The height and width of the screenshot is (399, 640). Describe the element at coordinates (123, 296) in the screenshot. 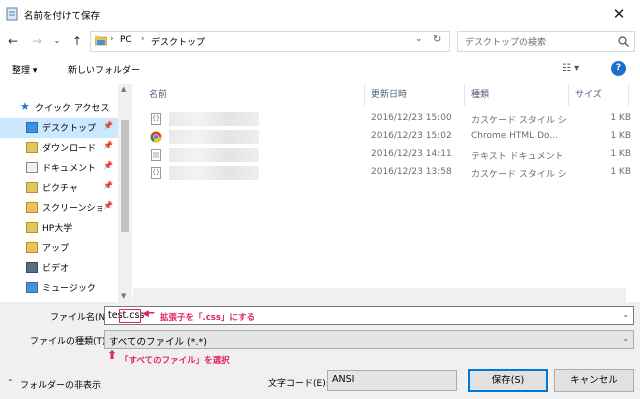

I see `scroll-down-icon: ▼` at that location.